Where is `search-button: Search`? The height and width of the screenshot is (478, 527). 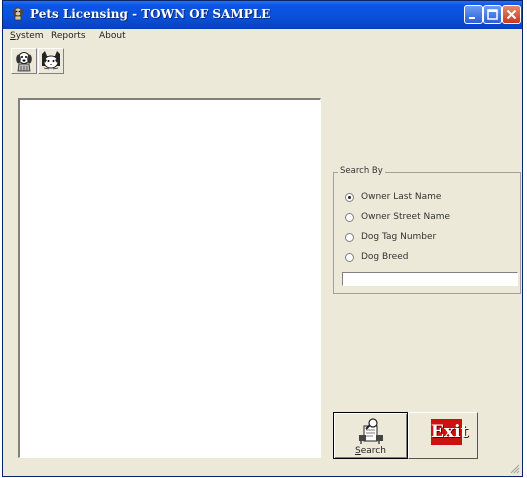 search-button: Search is located at coordinates (370, 435).